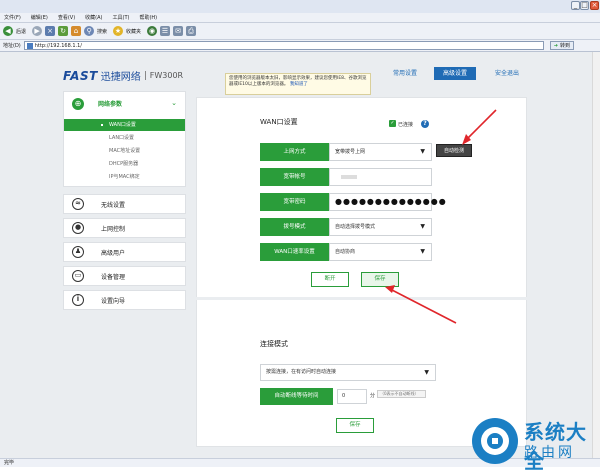  What do you see at coordinates (118, 31) in the screenshot?
I see `favorites-star-icon: ★` at bounding box center [118, 31].